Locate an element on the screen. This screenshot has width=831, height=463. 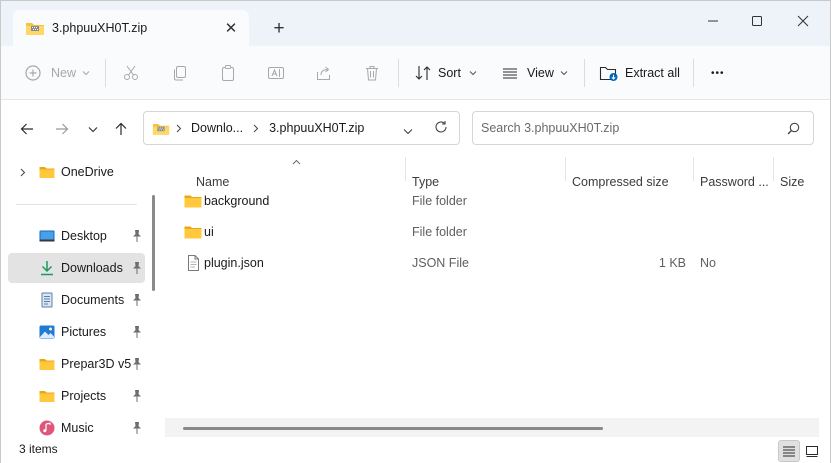
search-input is located at coordinates (626, 128).